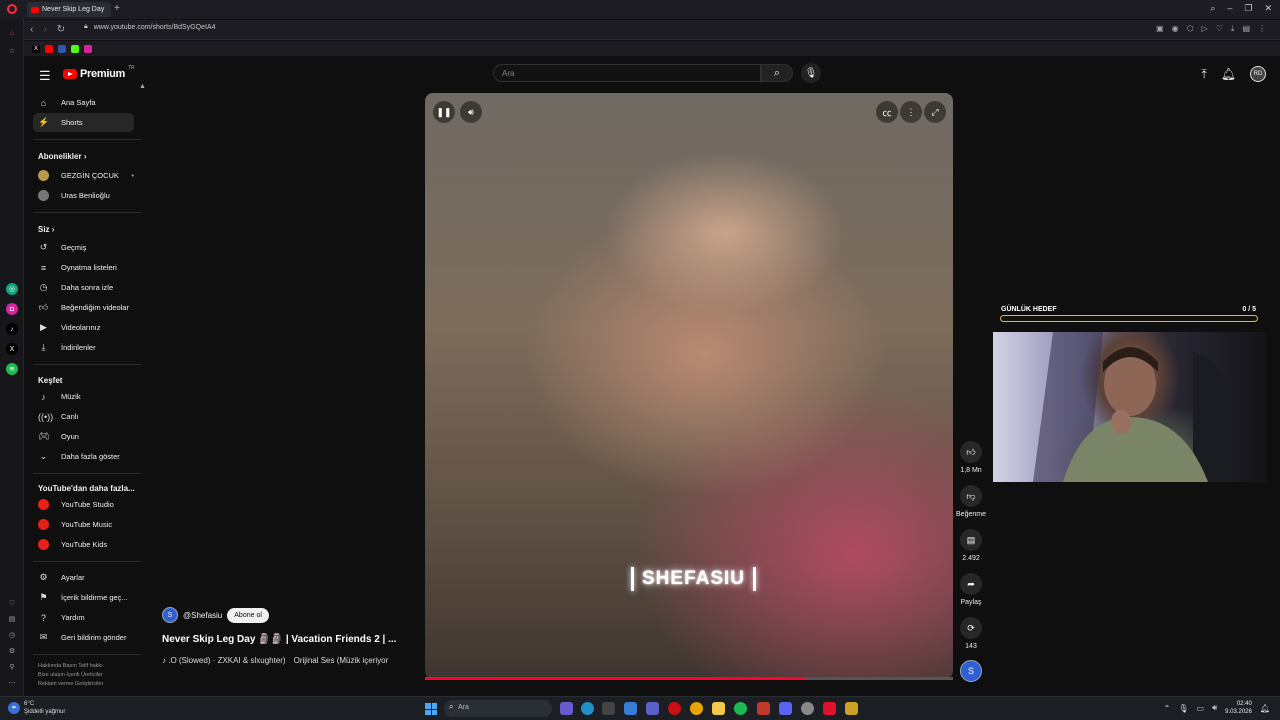  What do you see at coordinates (971, 457) in the screenshot?
I see `like-button: 👍︎ 1,8 Mn` at bounding box center [971, 457].